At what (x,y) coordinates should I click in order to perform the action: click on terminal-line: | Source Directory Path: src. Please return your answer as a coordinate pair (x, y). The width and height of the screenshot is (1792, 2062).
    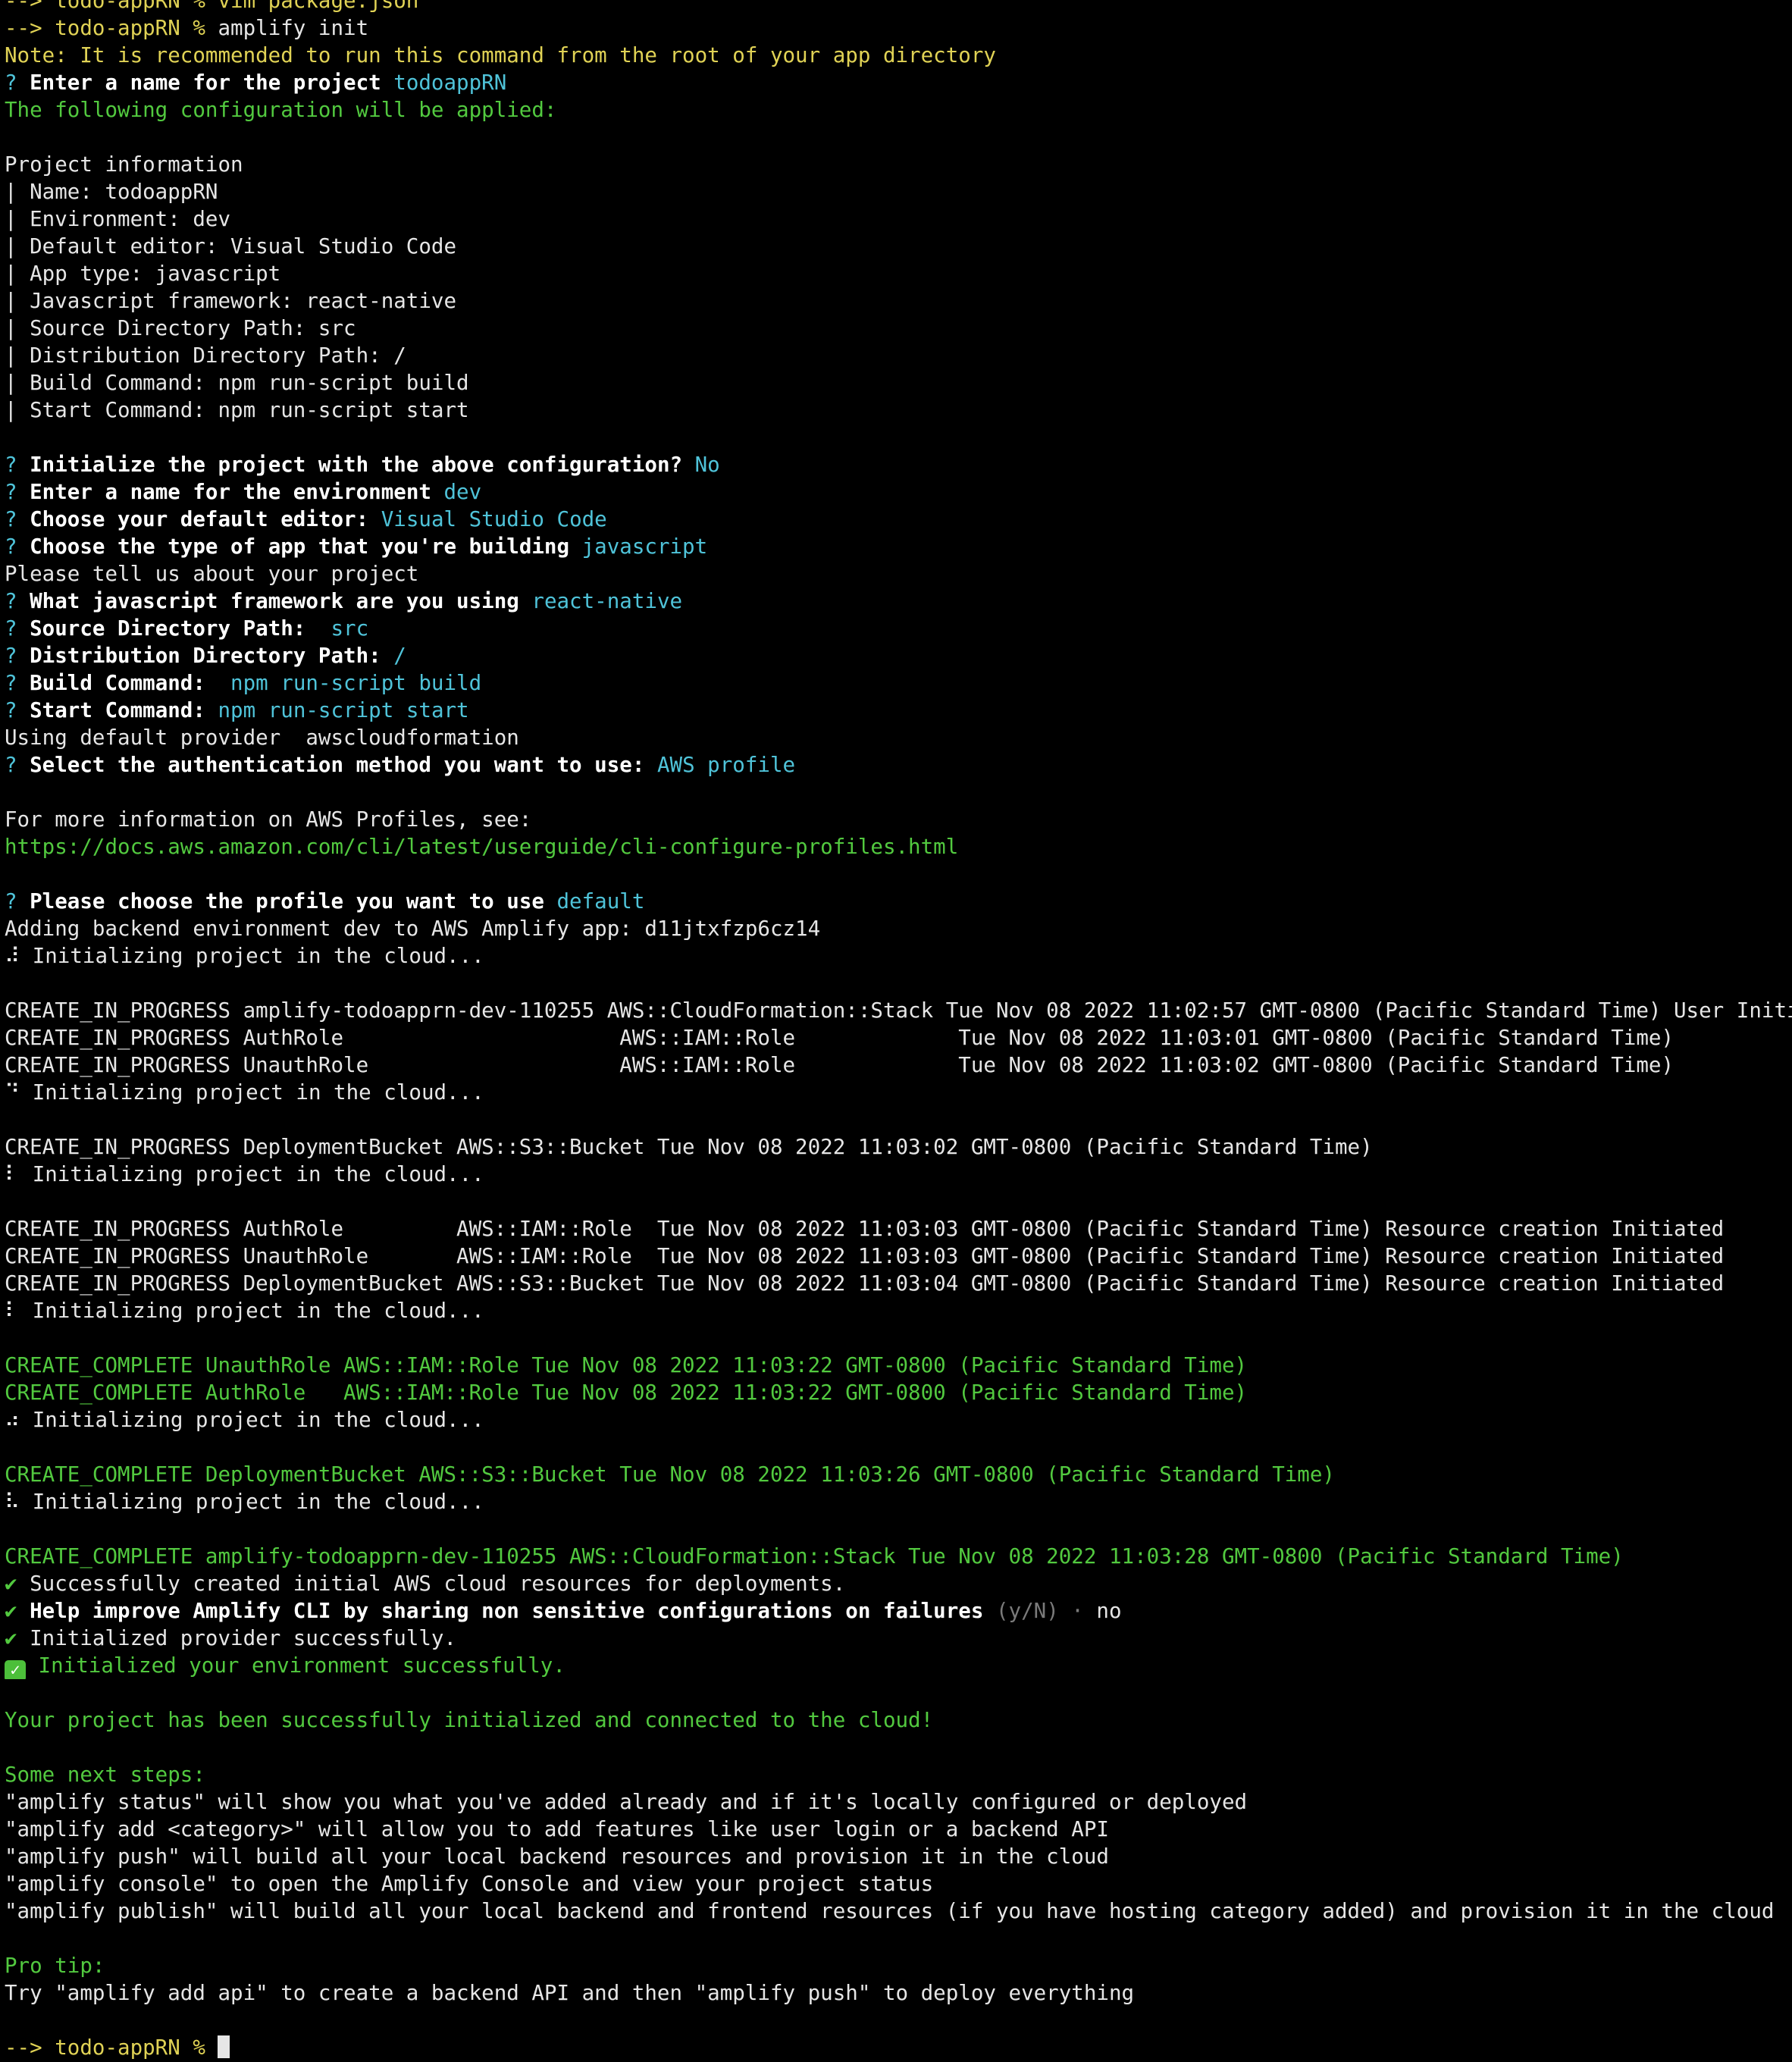
    Looking at the image, I should click on (899, 328).